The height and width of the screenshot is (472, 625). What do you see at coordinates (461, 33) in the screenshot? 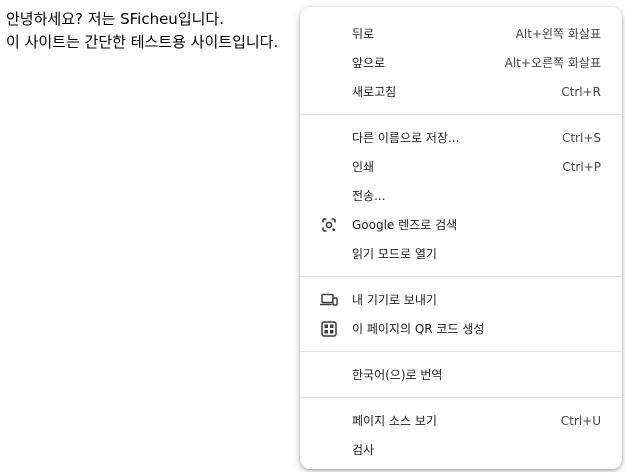
I see `menu-item-back: 뒤로 Alt+왼쪽 화살표` at bounding box center [461, 33].